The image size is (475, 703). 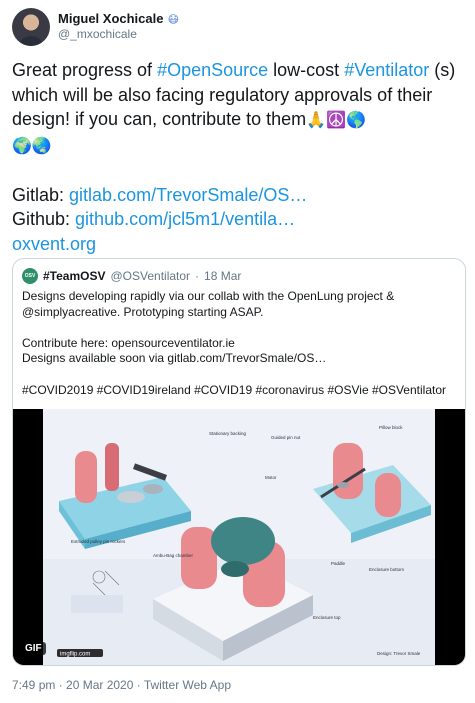 I want to click on label-enclosure-top: Enclosure top, so click(x=327, y=617).